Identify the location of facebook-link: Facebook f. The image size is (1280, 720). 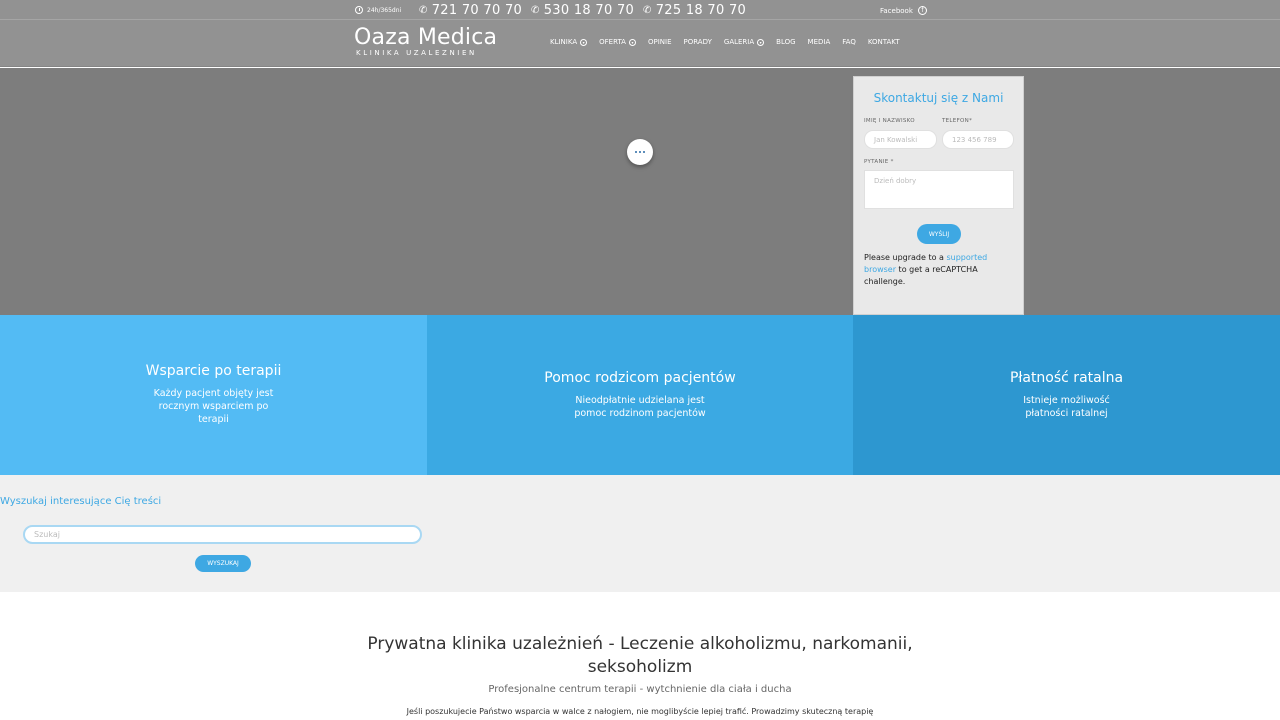
(903, 10).